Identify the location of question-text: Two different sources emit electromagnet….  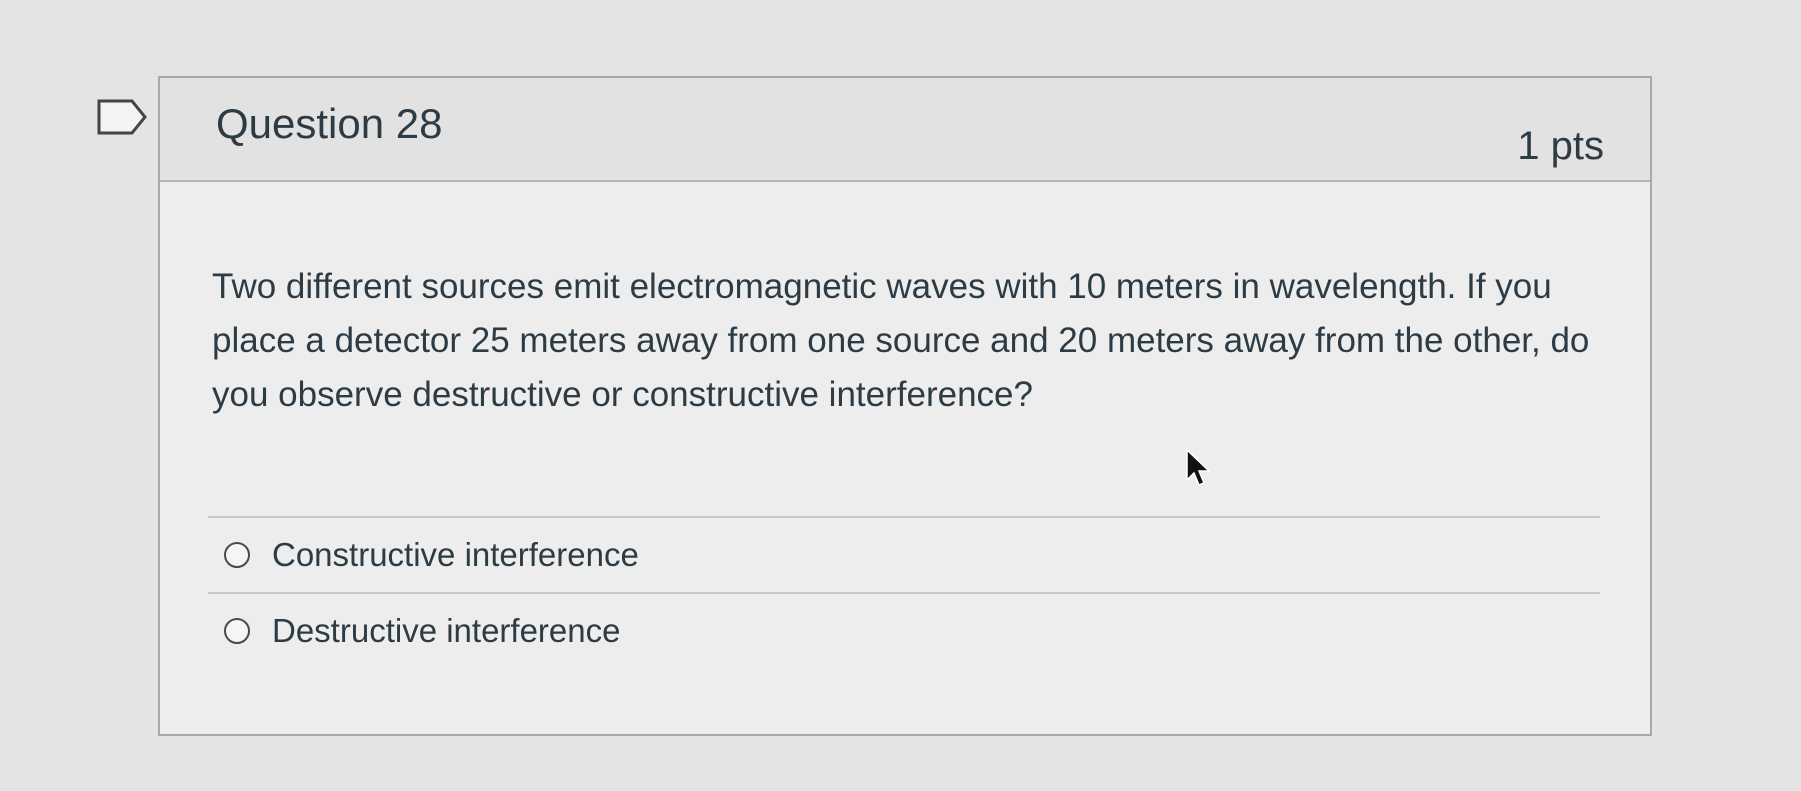
(901, 340).